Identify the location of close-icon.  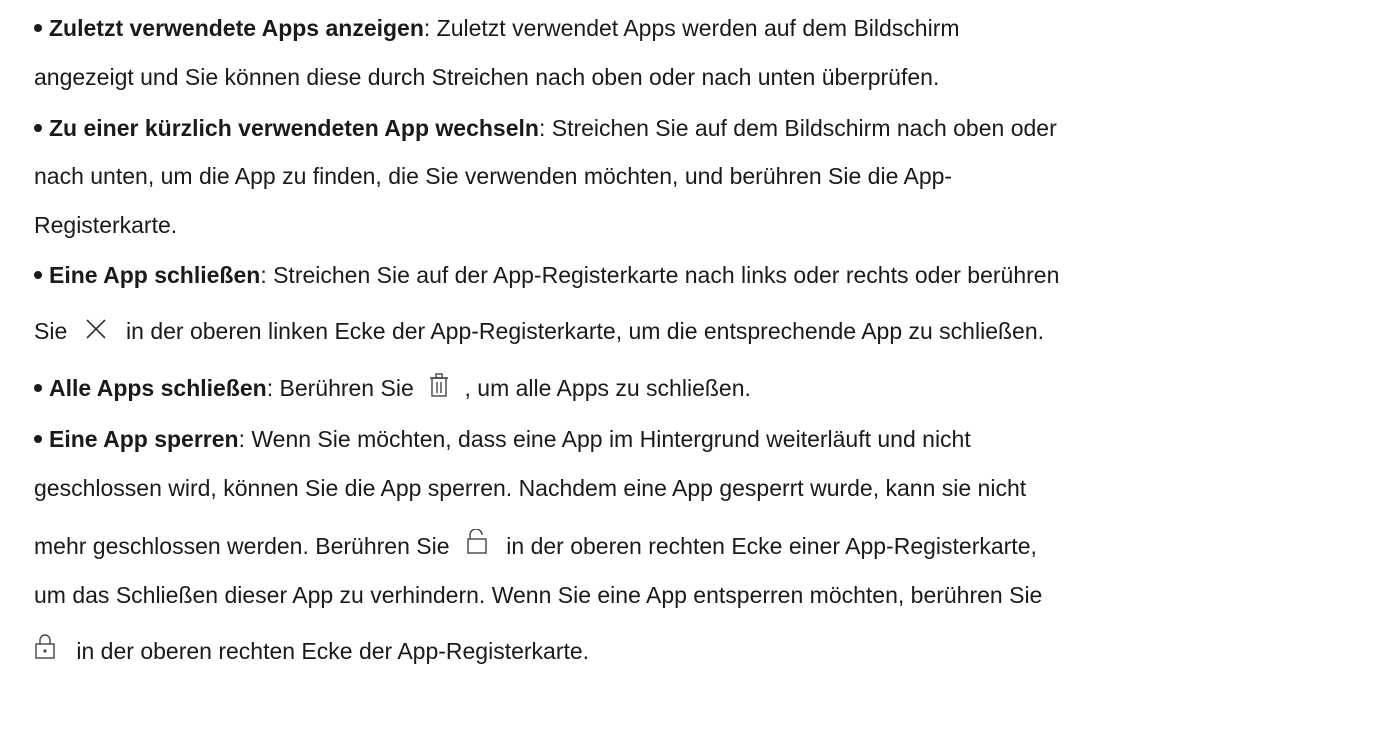
(96, 329).